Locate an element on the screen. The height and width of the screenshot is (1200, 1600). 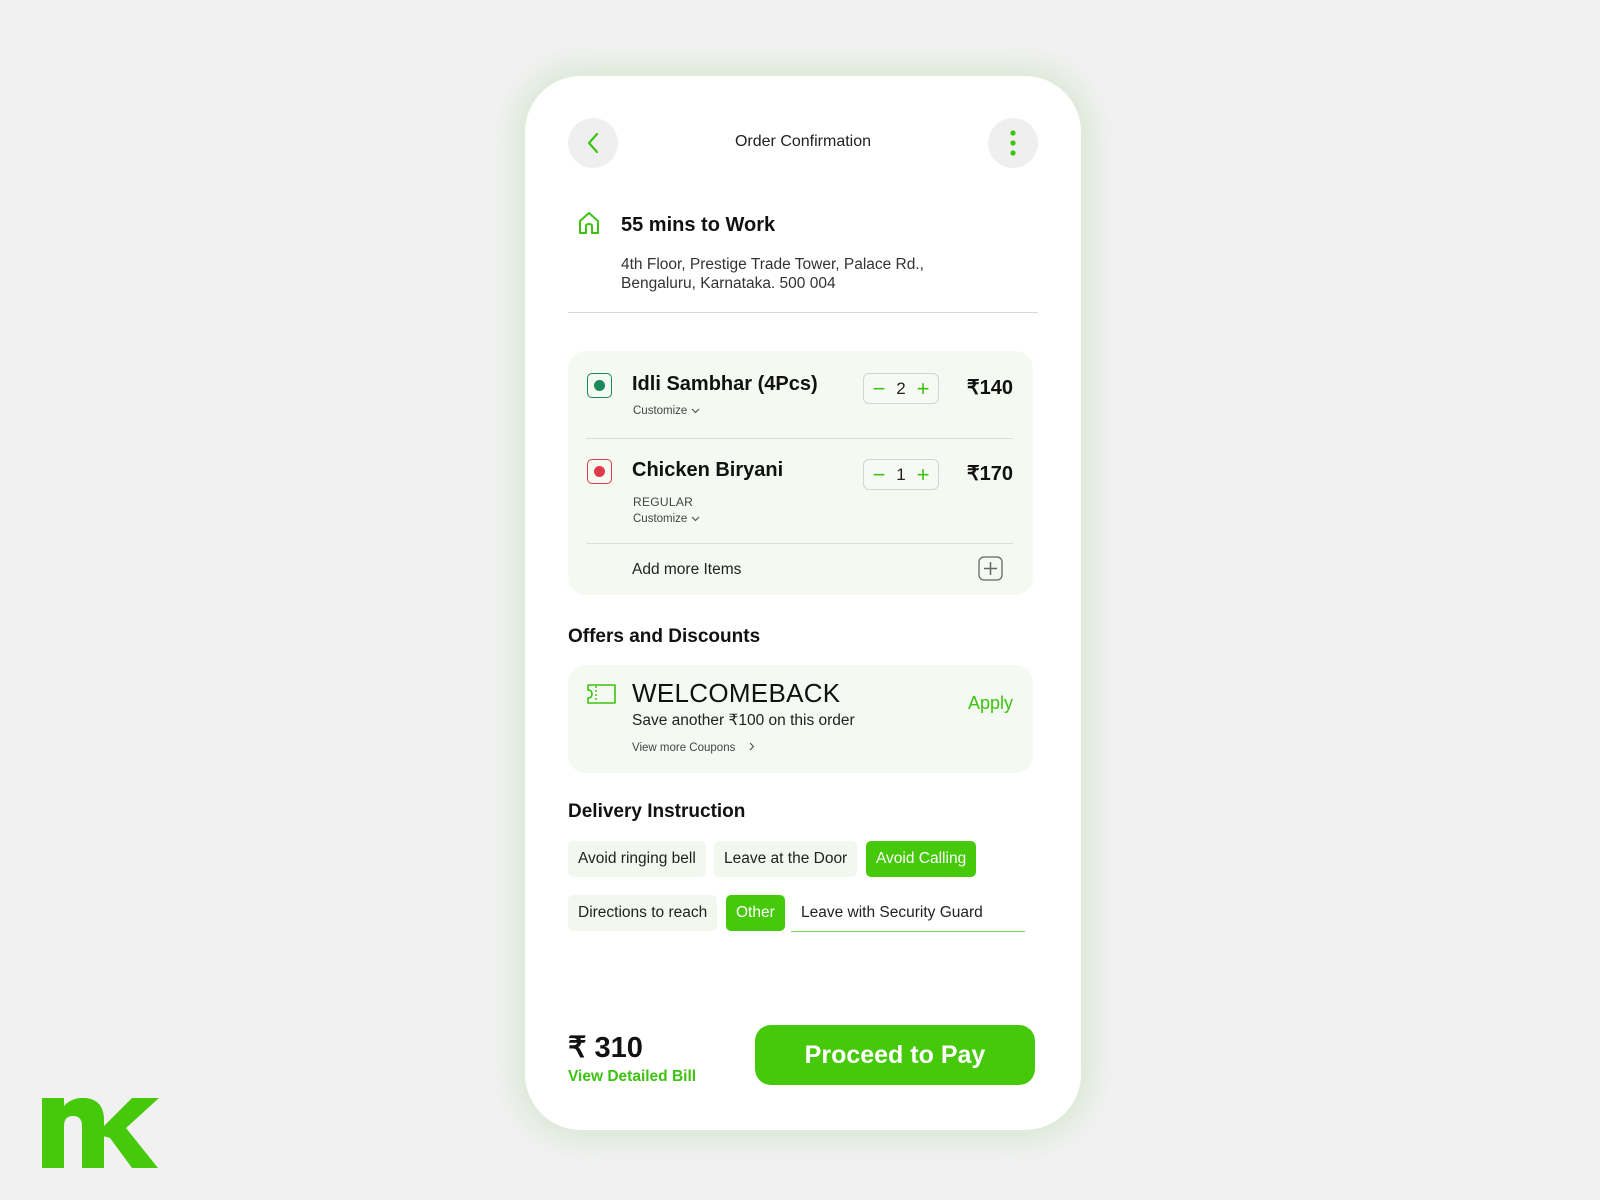
more-vertical-icon is located at coordinates (1013, 143).